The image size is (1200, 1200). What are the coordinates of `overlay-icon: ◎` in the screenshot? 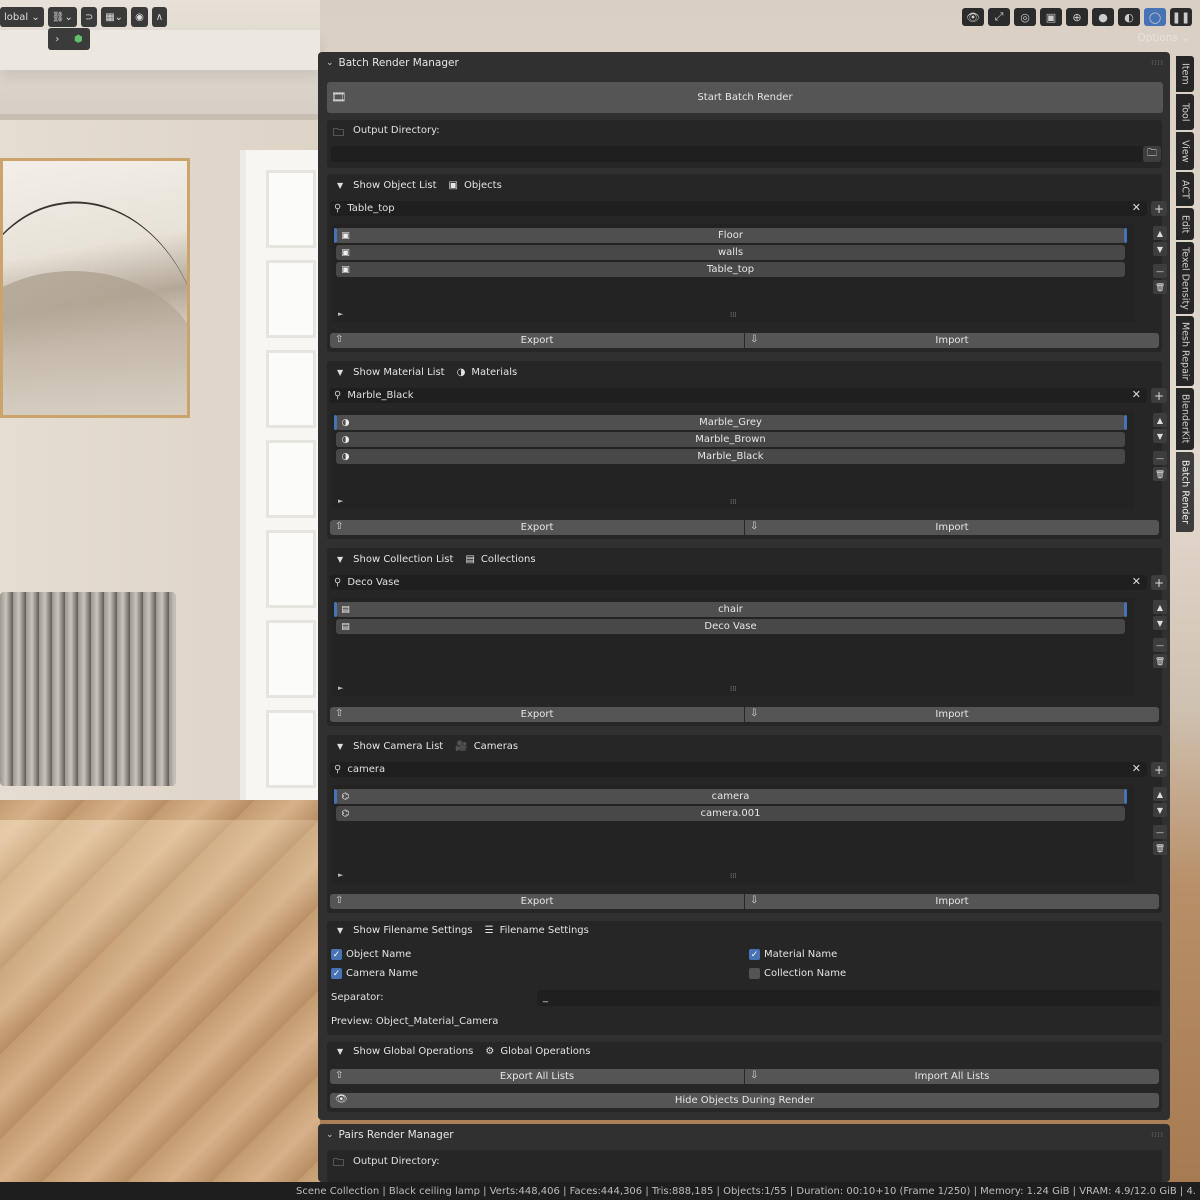 It's located at (1025, 17).